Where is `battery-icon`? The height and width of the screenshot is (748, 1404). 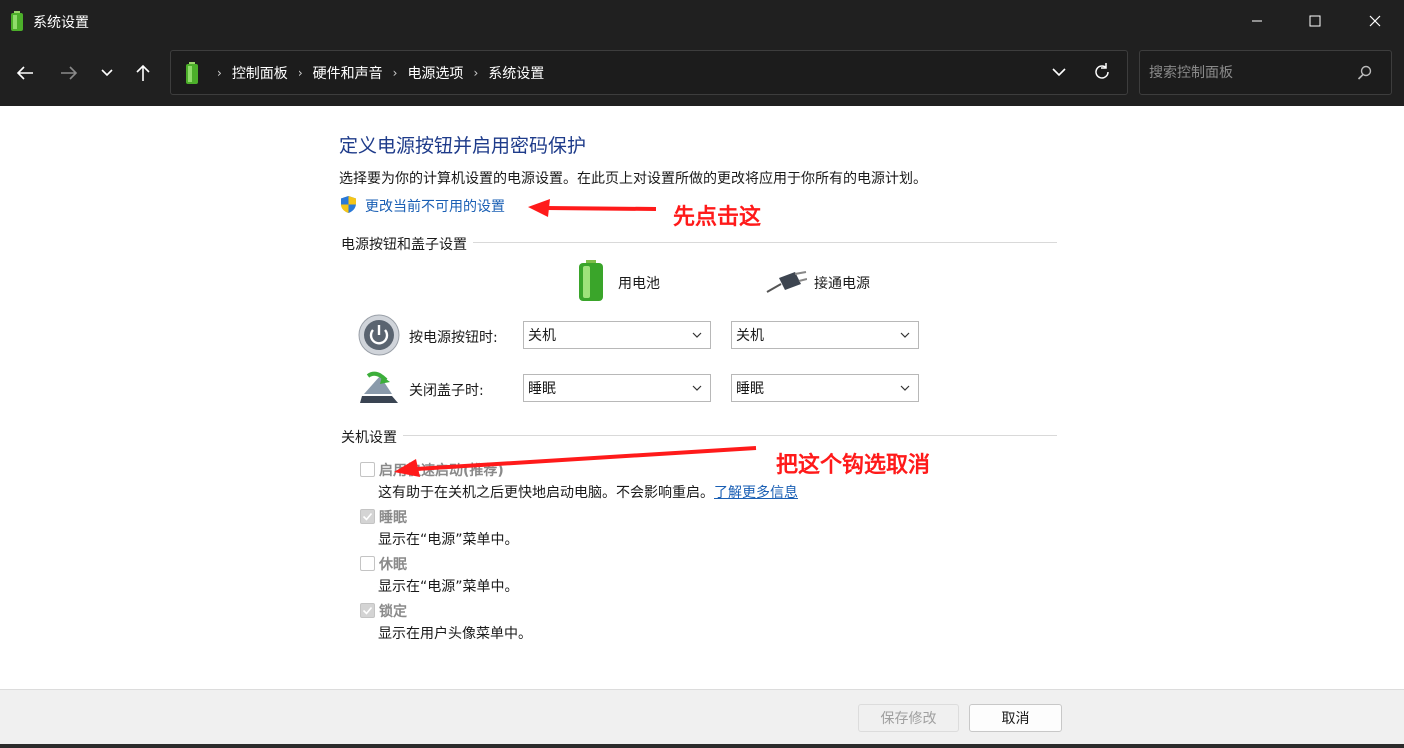 battery-icon is located at coordinates (591, 280).